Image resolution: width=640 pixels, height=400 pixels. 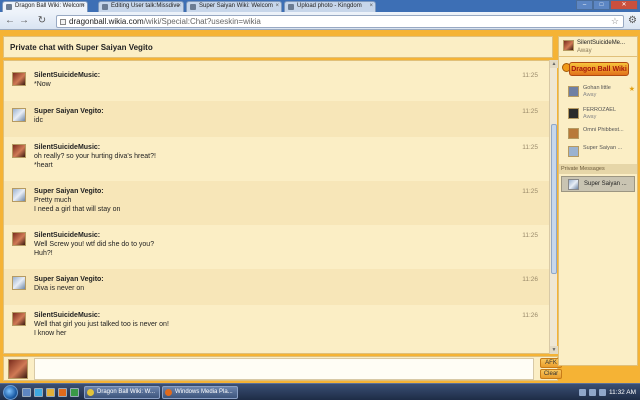 I want to click on scrollbar-thumb, so click(x=554, y=199).